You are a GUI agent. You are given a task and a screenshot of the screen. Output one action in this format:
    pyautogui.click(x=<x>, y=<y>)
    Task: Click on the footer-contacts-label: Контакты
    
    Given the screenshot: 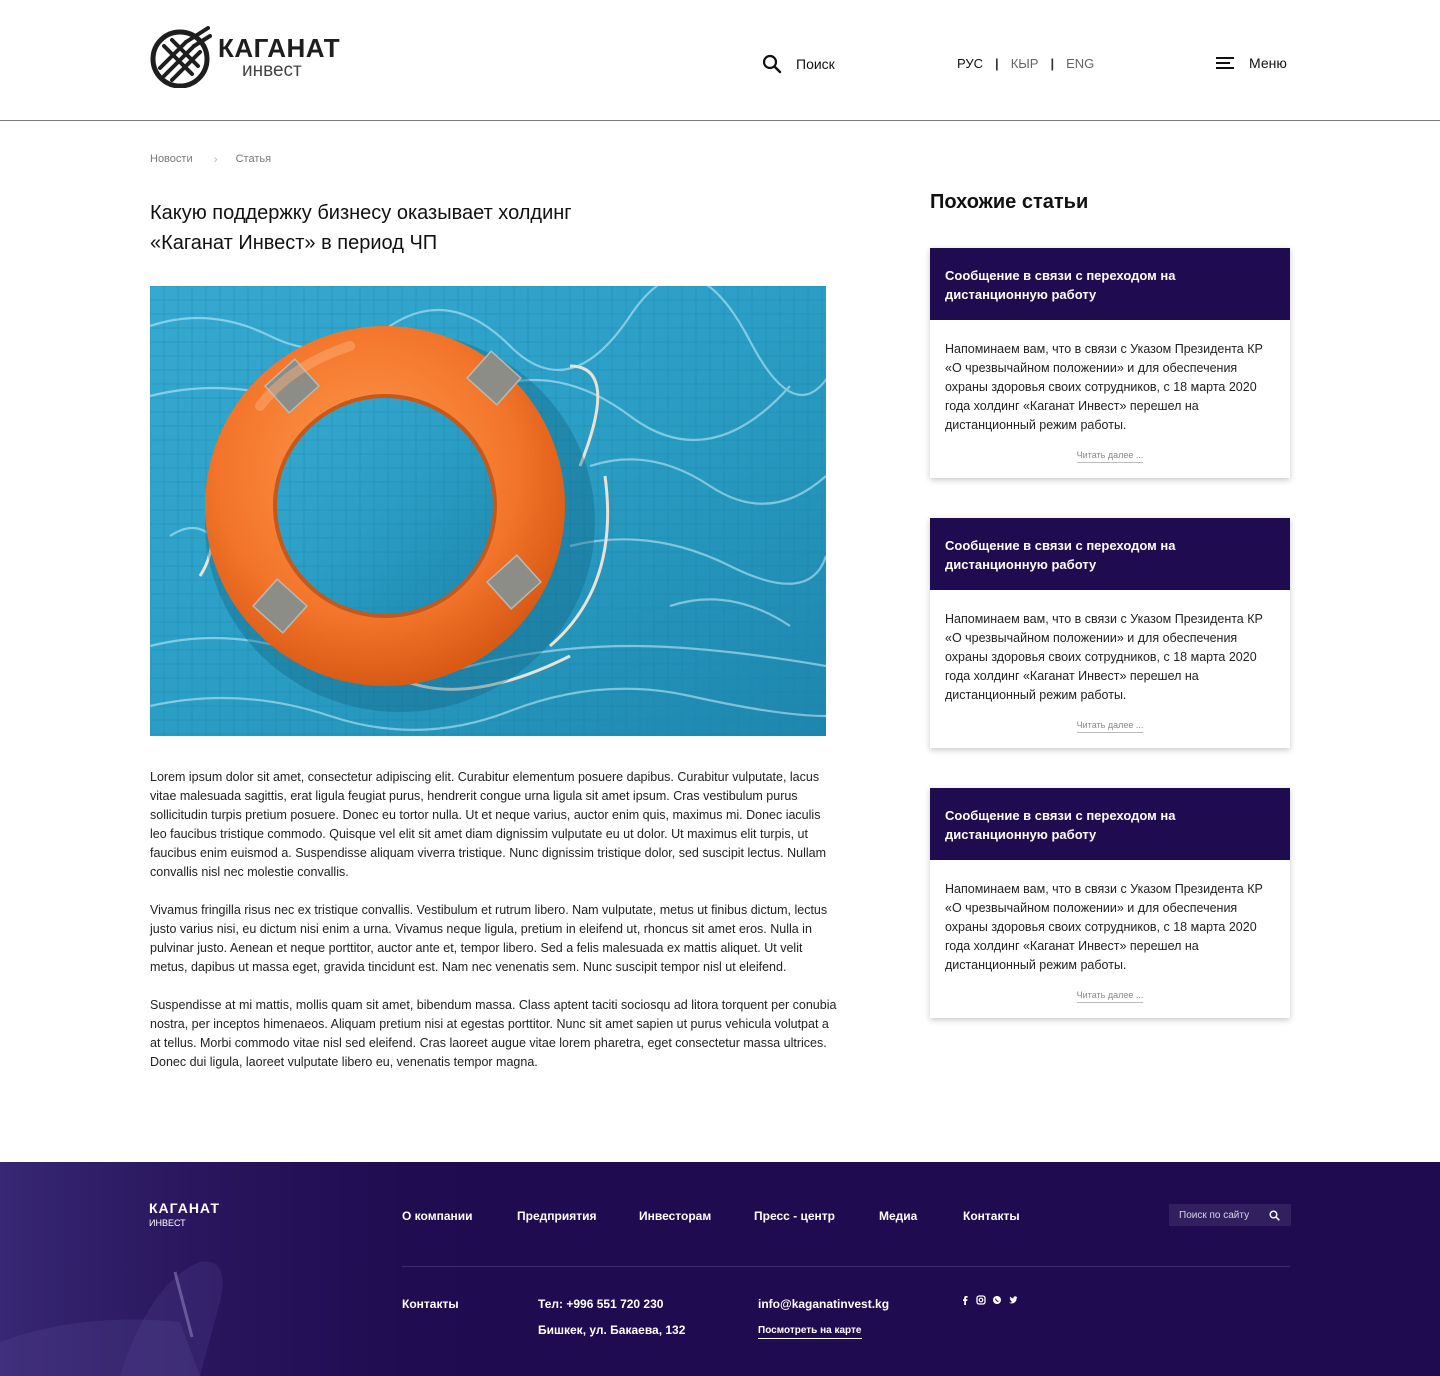 What is the action you would take?
    pyautogui.click(x=430, y=1304)
    